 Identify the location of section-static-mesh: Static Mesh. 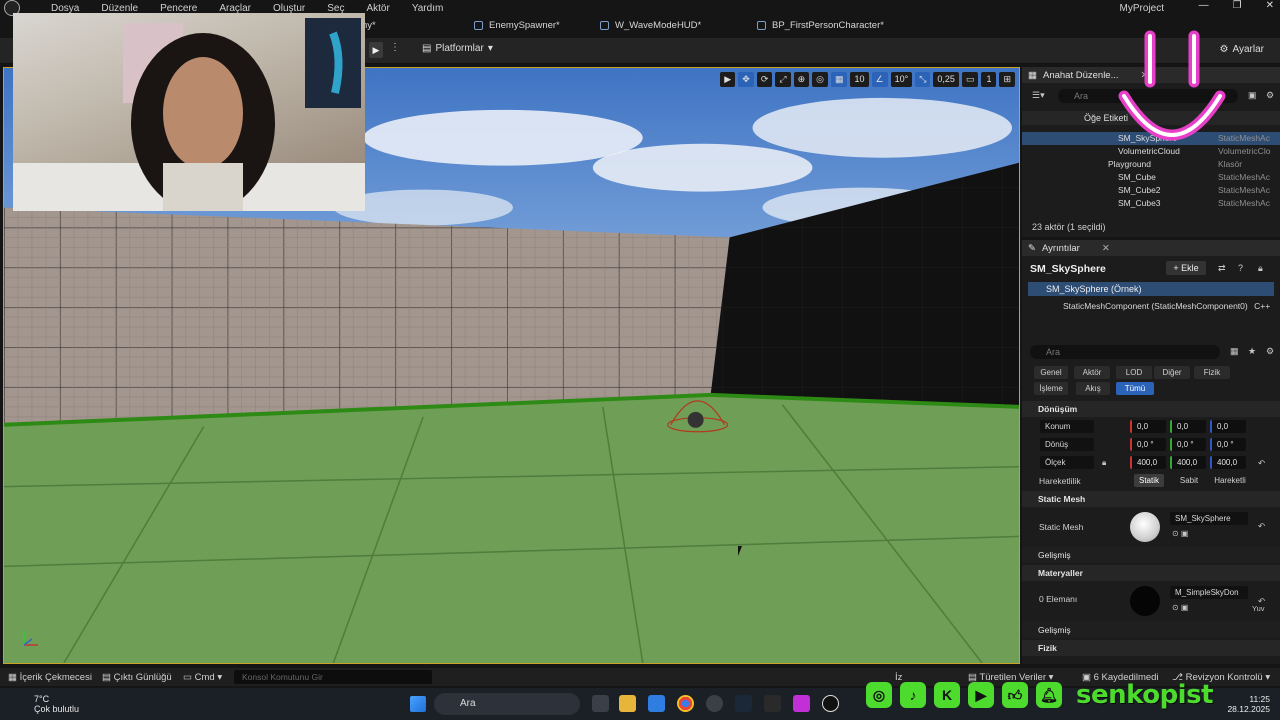
(1151, 499).